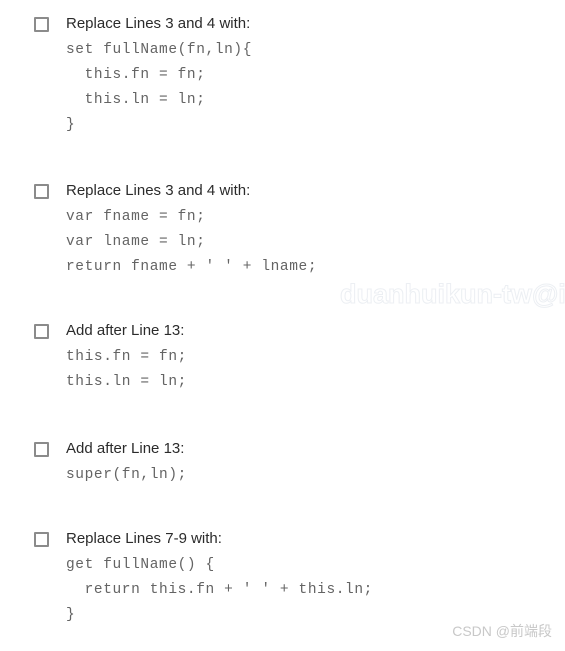  Describe the element at coordinates (315, 370) in the screenshot. I see `code-block: this.fn = fn; this.ln = ln;` at that location.